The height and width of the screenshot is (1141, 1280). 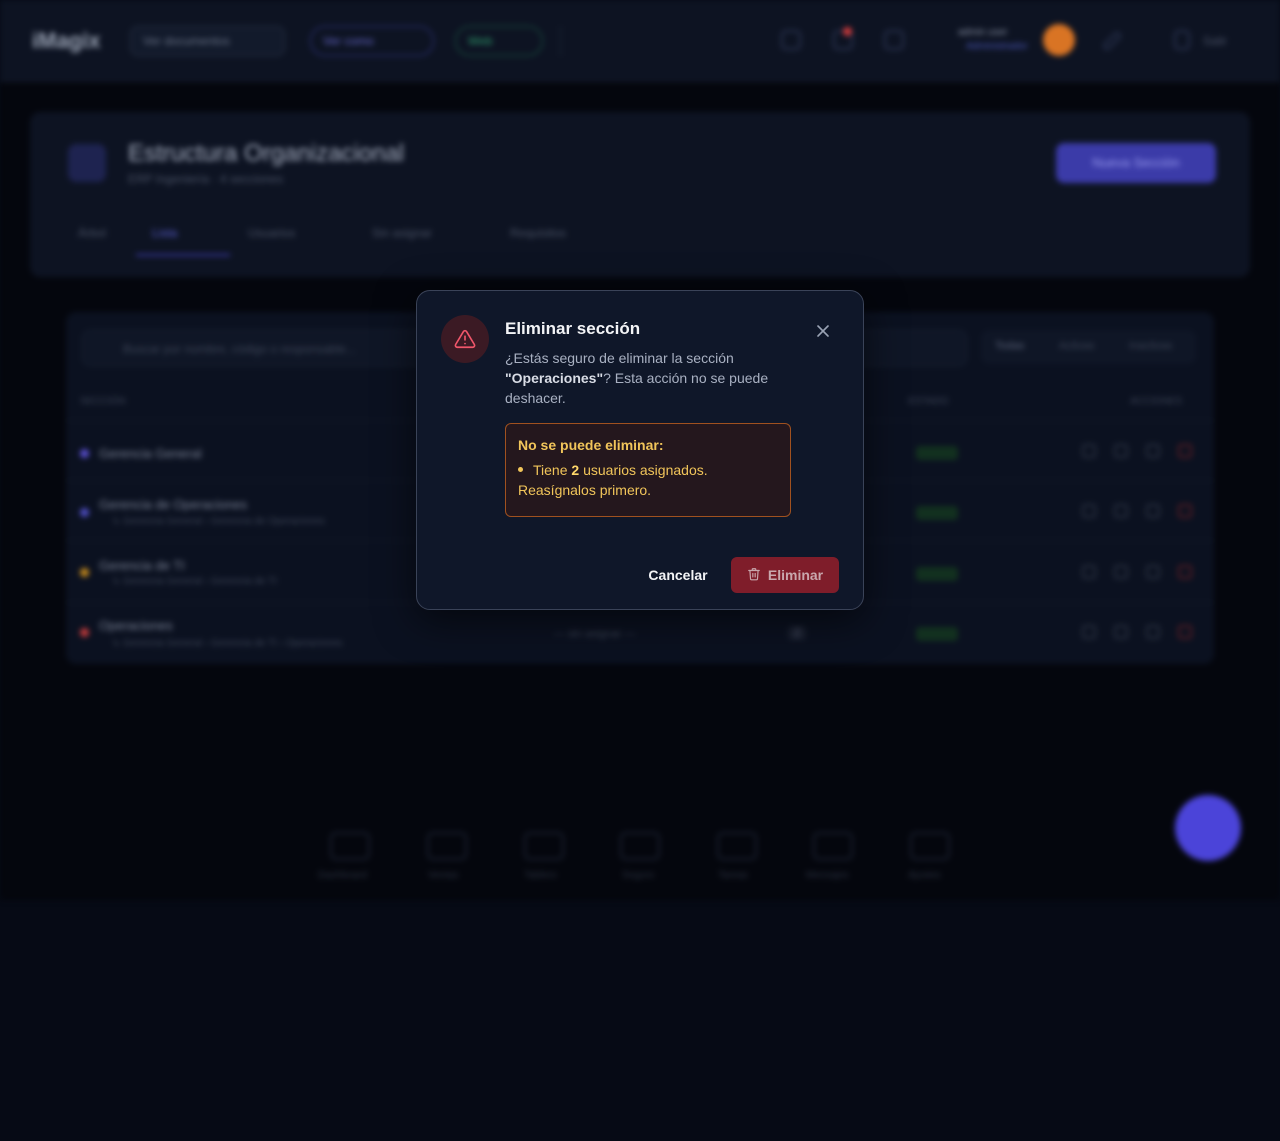 I want to click on page-subtitle: ERP Ingeniería · 4 secciones, so click(x=206, y=179).